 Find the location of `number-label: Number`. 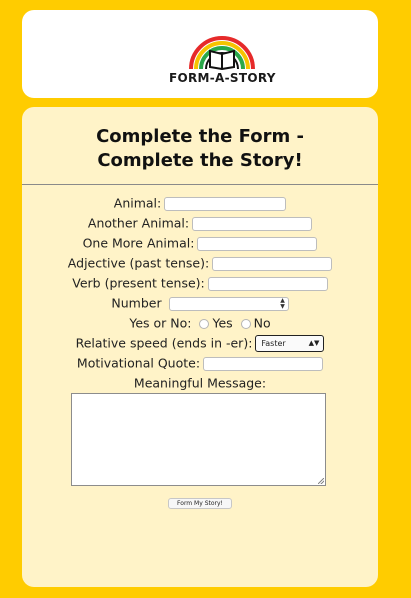

number-label: Number is located at coordinates (136, 303).